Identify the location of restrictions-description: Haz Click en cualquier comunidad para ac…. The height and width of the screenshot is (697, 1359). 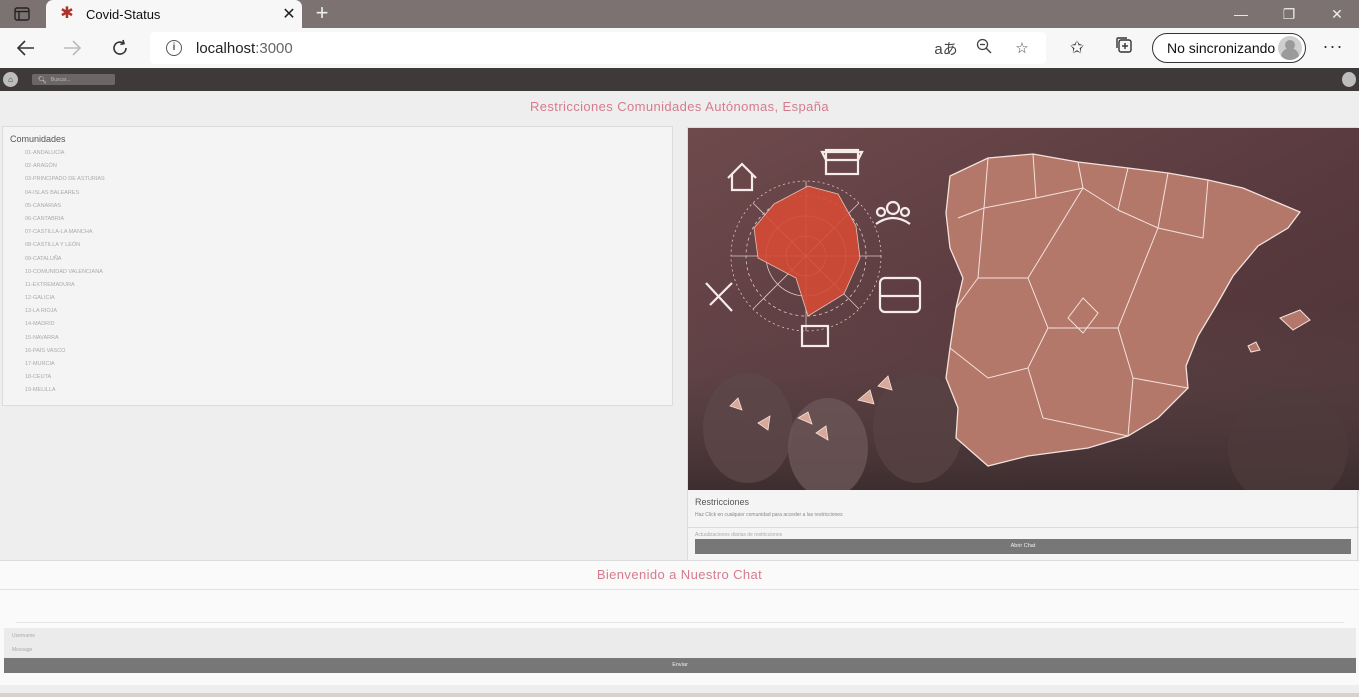
(769, 515).